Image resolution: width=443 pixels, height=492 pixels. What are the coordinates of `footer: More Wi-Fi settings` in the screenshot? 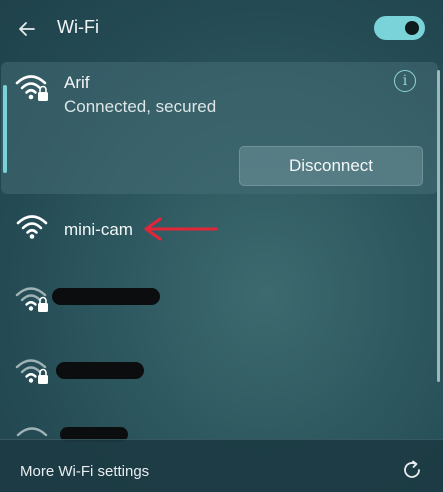 It's located at (221, 465).